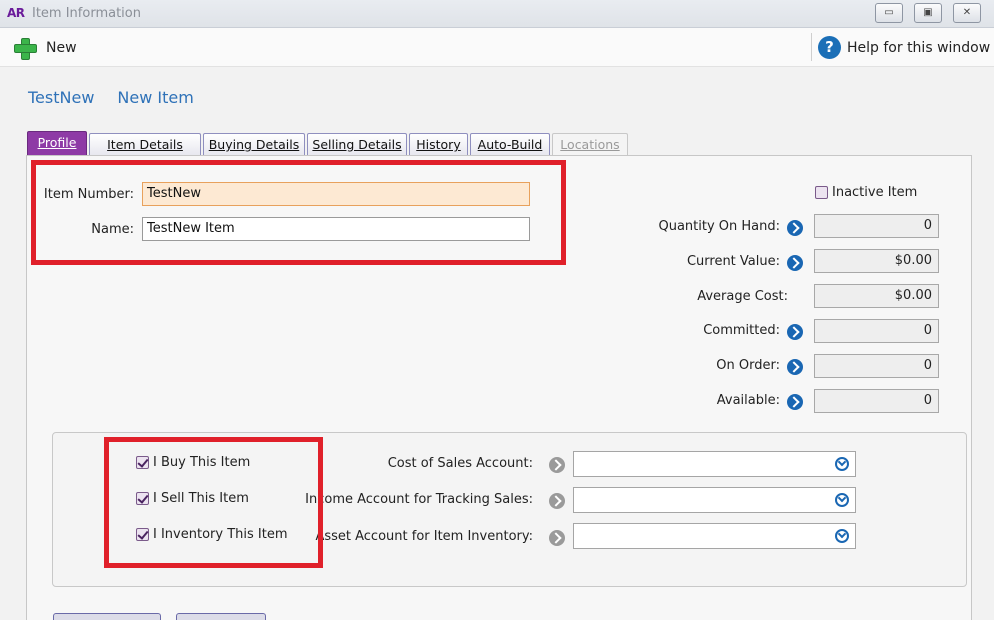  What do you see at coordinates (928, 13) in the screenshot?
I see `maximize-button: ▣` at bounding box center [928, 13].